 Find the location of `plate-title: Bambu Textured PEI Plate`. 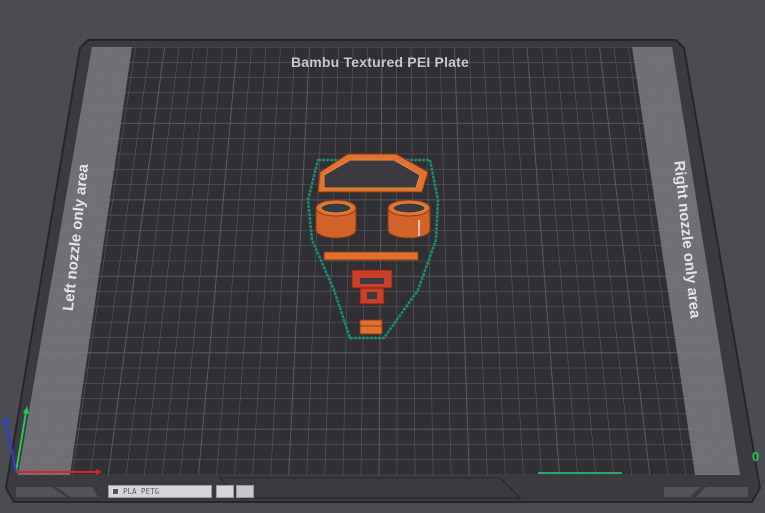

plate-title: Bambu Textured PEI Plate is located at coordinates (380, 62).